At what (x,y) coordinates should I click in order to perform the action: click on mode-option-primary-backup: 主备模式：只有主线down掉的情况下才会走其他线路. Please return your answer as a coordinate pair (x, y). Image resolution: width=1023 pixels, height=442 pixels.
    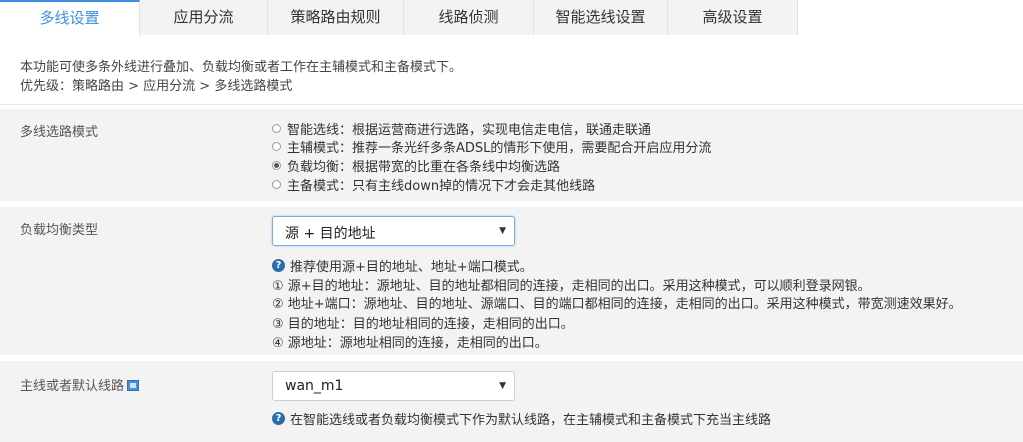
    Looking at the image, I should click on (434, 185).